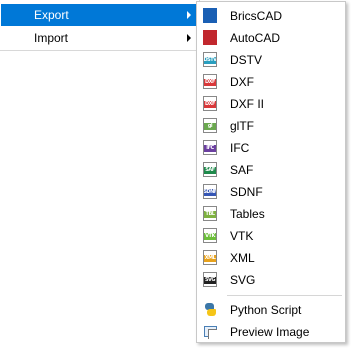 The height and width of the screenshot is (348, 351). What do you see at coordinates (210, 81) in the screenshot?
I see `dxf-file-icon: DXF` at bounding box center [210, 81].